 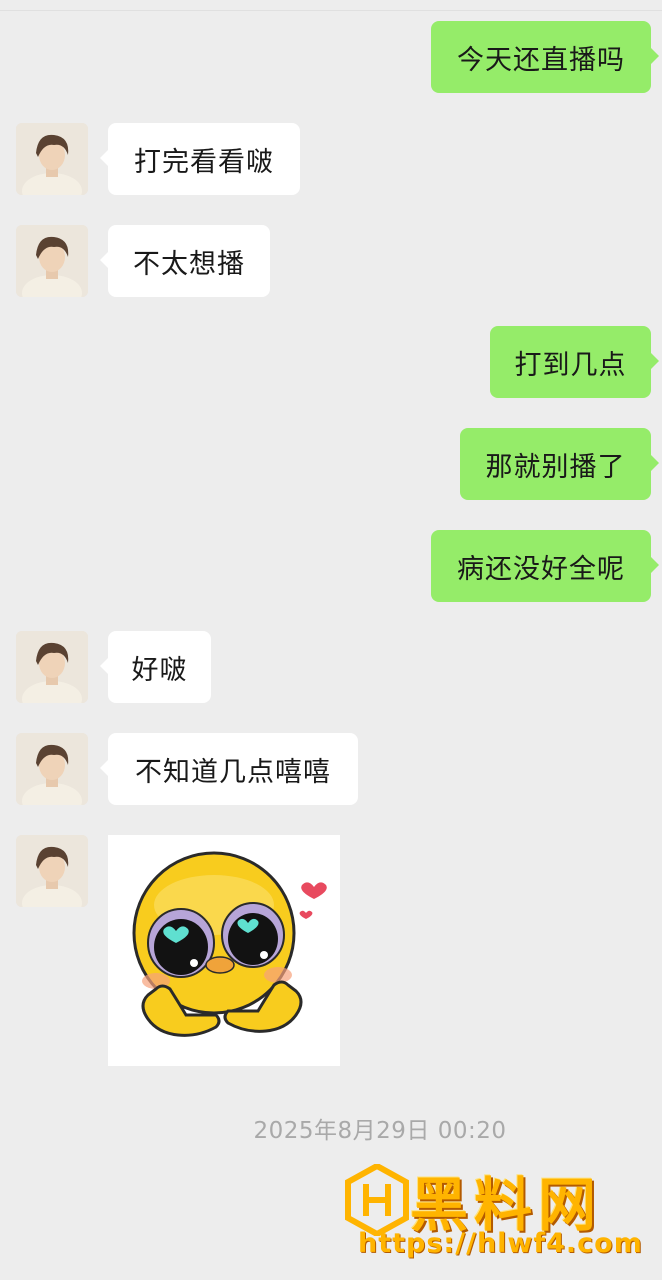 I want to click on message-timestamp: 2025年8月29日 00:20, so click(x=380, y=1131).